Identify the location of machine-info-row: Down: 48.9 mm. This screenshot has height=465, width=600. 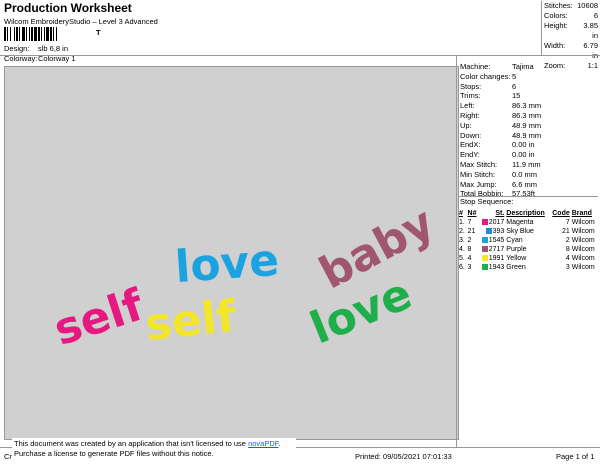
(528, 136).